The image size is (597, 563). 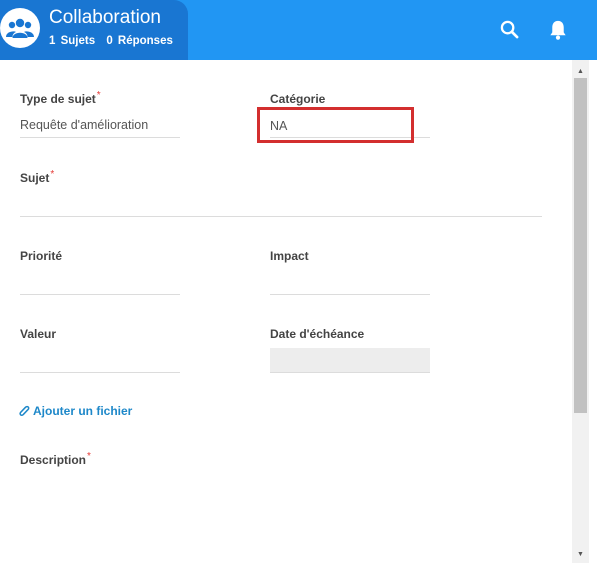 I want to click on subject-label: Sujet*, so click(x=37, y=177).